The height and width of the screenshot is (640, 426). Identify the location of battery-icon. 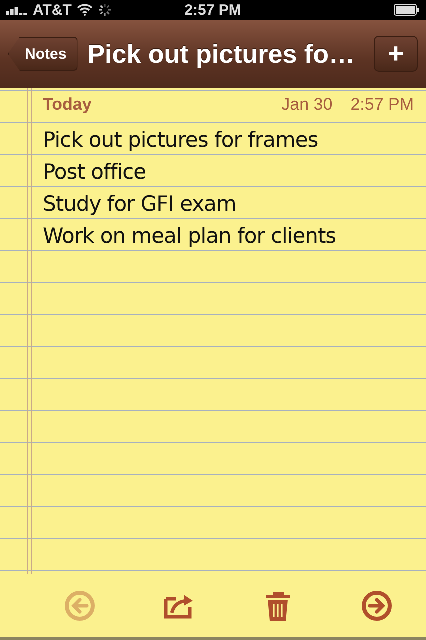
(407, 10).